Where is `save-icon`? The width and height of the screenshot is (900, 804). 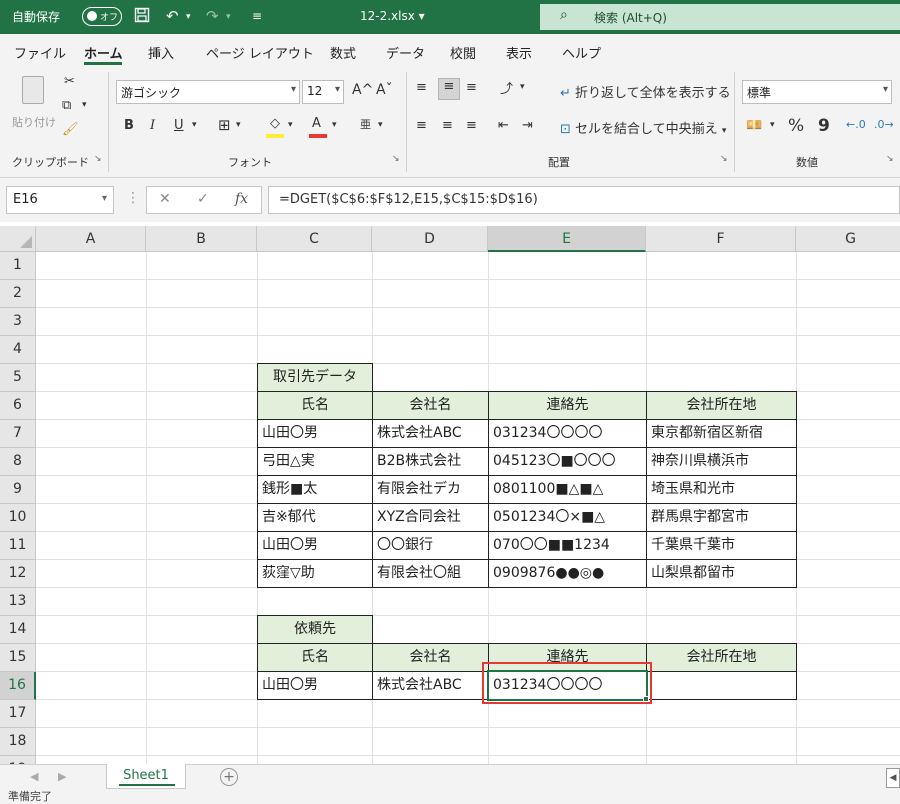 save-icon is located at coordinates (142, 17).